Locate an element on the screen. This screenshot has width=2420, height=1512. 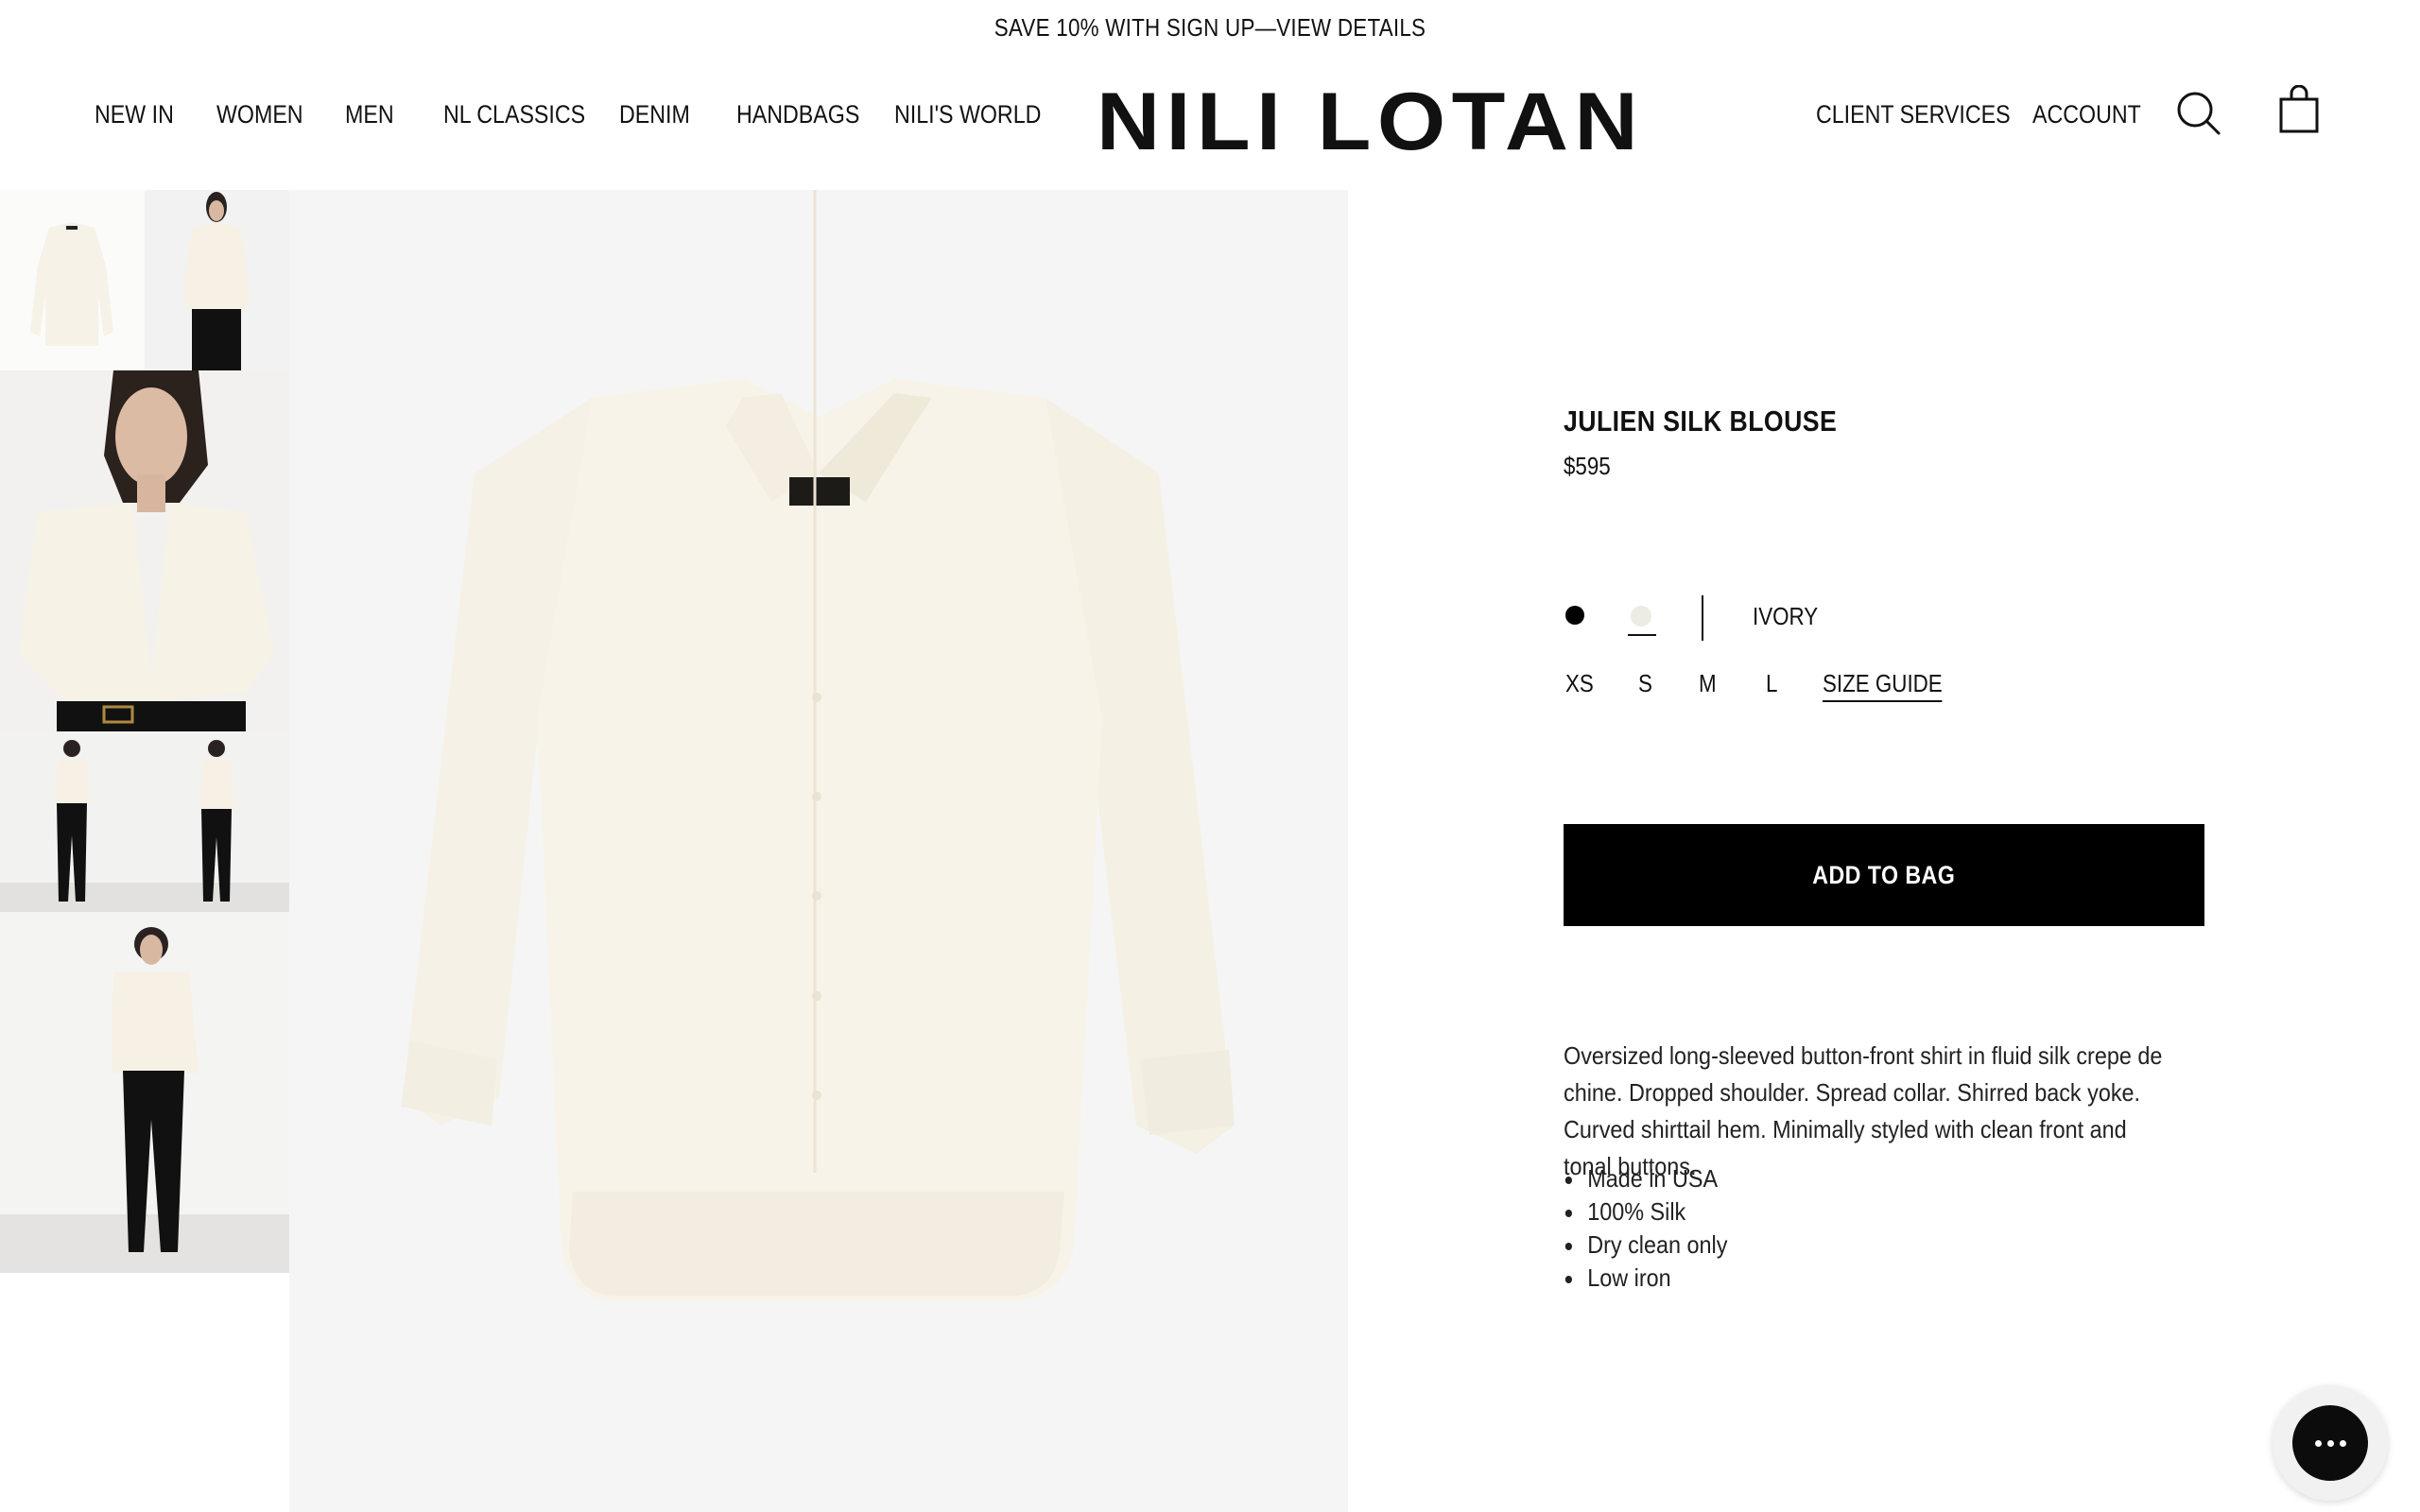
nav-nl-classics: NL CLASSICS is located at coordinates (514, 114).